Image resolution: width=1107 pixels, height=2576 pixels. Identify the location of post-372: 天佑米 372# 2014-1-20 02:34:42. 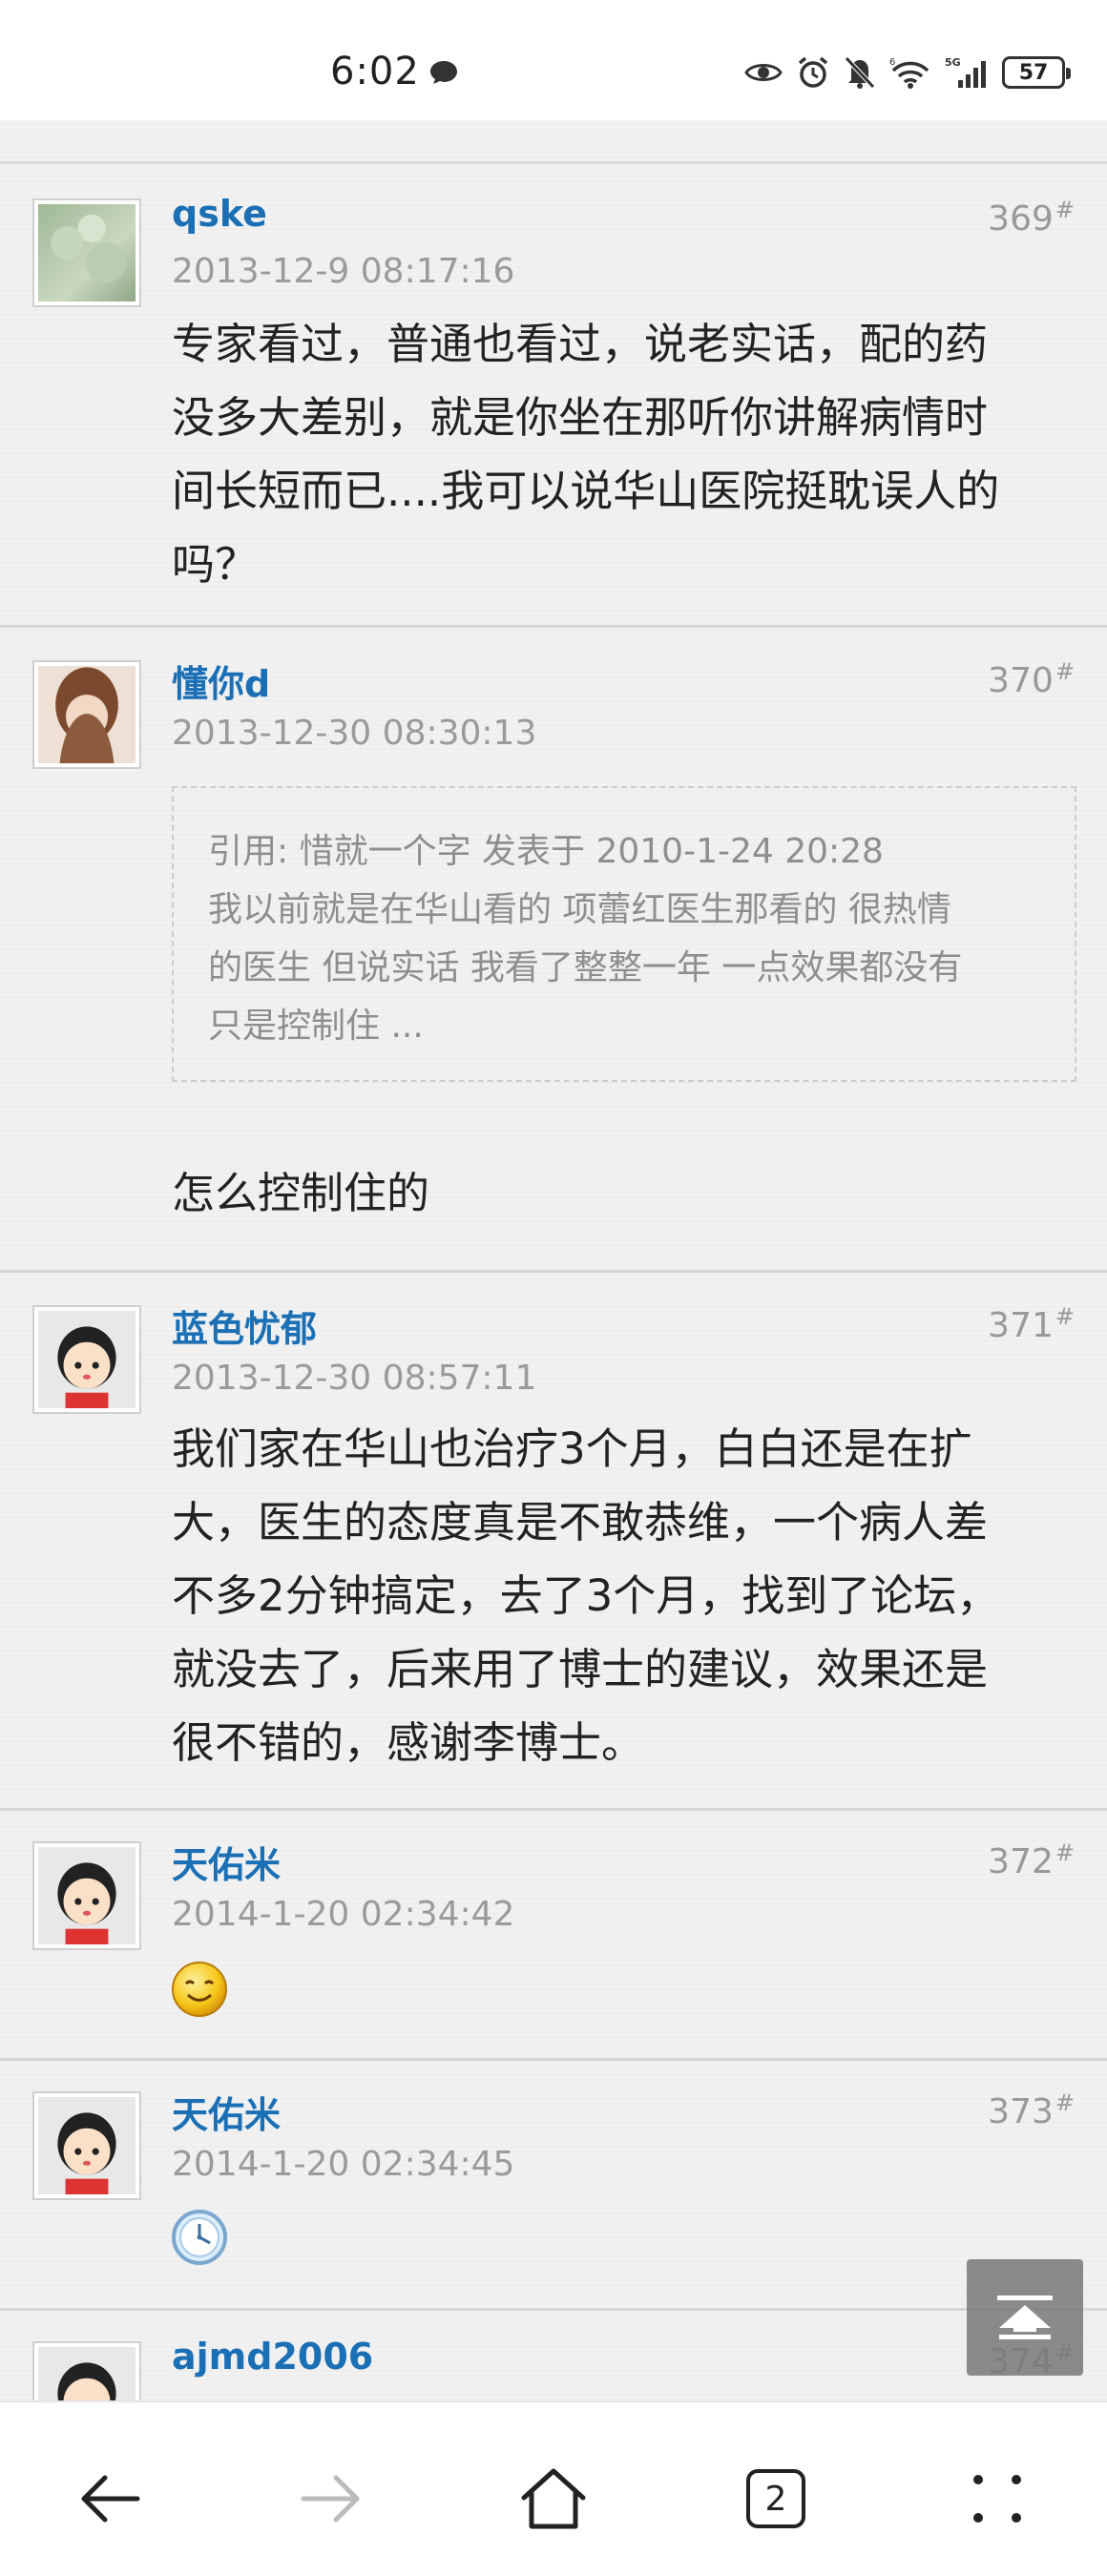
(553, 1936).